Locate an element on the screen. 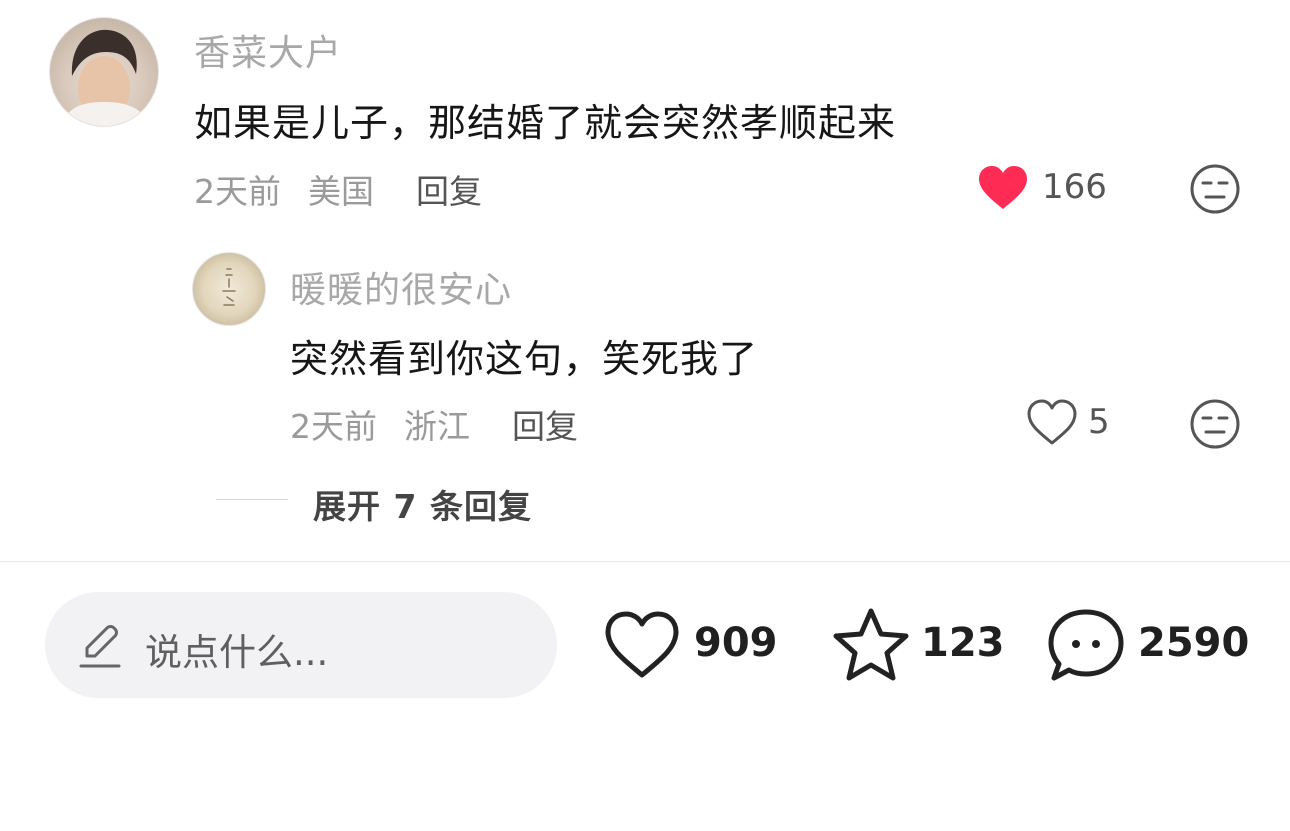  comment-username: 香菜大户 is located at coordinates (268, 50).